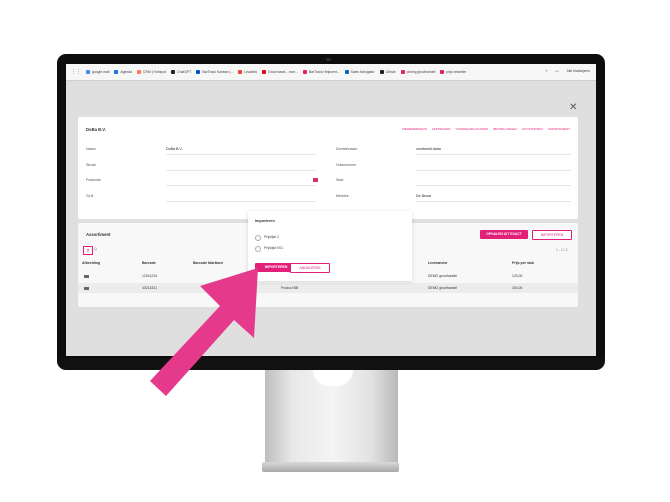 The width and height of the screenshot is (670, 502). What do you see at coordinates (438, 263) in the screenshot?
I see `col-leverancier: Leverancier` at bounding box center [438, 263].